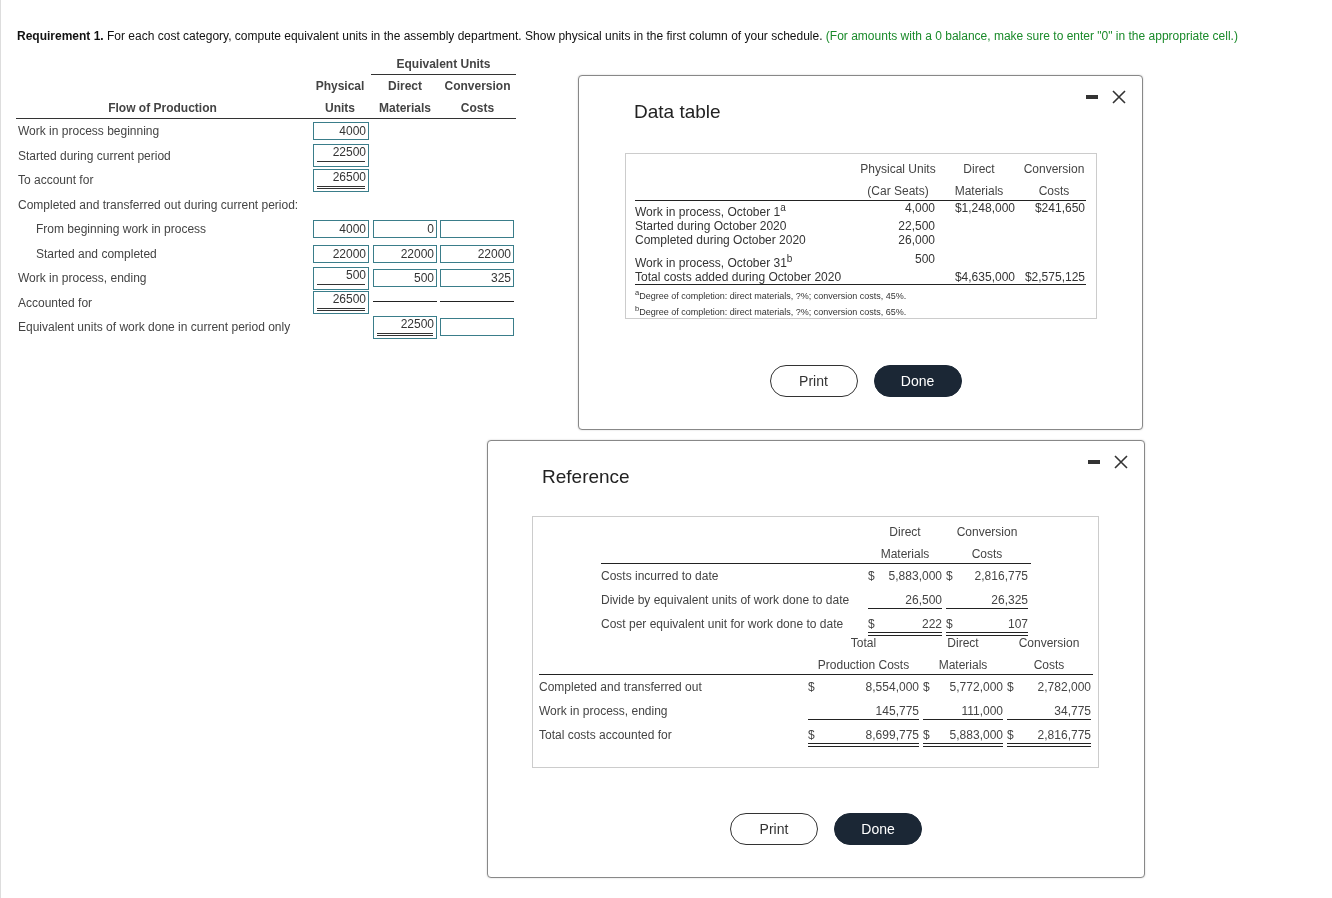 This screenshot has width=1332, height=898. I want to click on answer-field: 0, so click(405, 229).